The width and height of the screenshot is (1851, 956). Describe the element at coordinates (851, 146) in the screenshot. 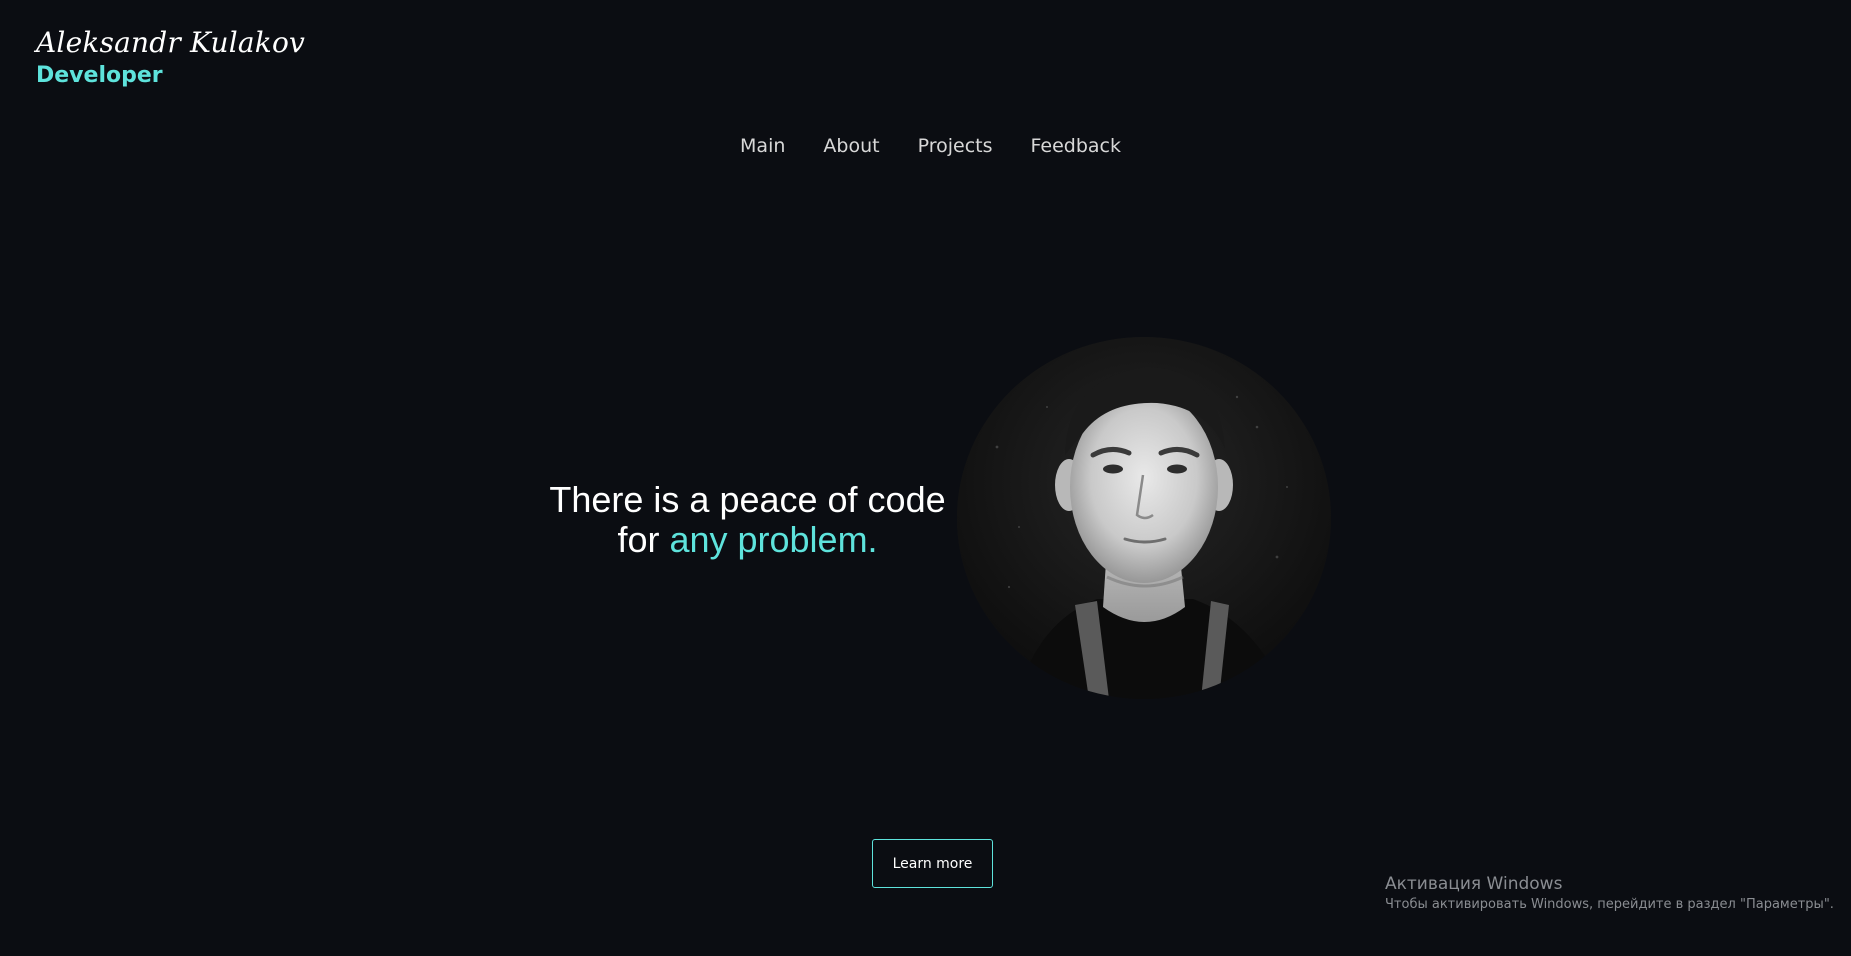

I see `nav-item-about: About` at that location.